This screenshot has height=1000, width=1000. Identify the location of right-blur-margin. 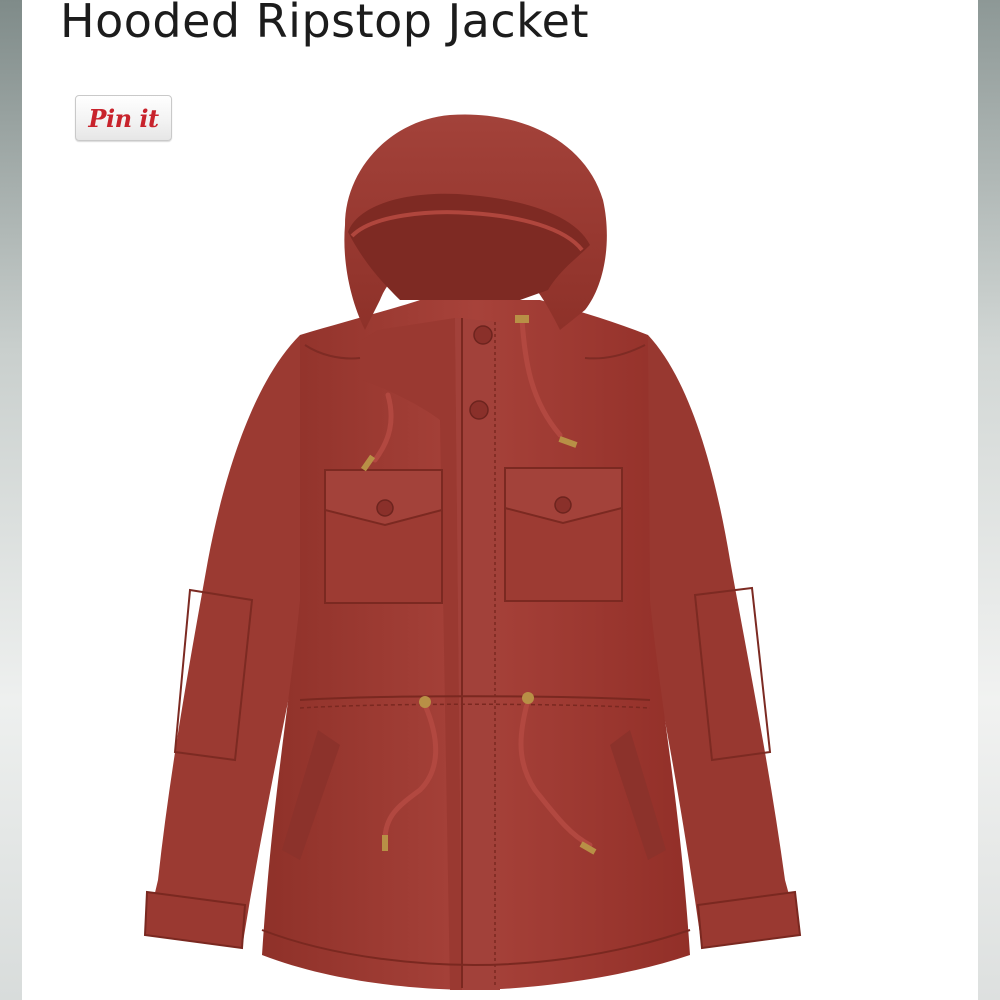
(989, 500).